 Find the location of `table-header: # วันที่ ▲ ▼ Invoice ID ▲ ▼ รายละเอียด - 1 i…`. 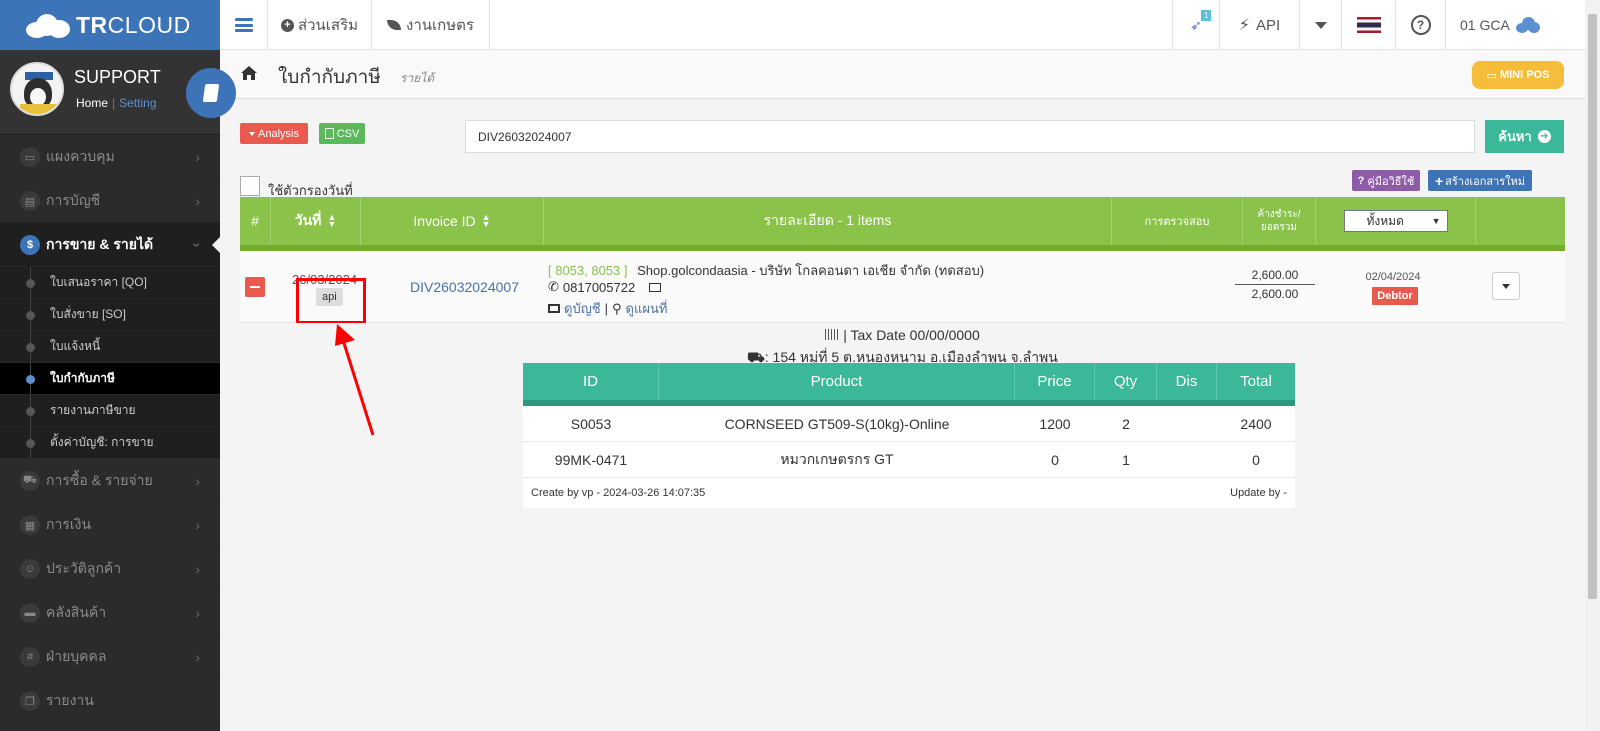

table-header: # วันที่ ▲ ▼ Invoice ID ▲ ▼ รายละเอียด - 1 i… is located at coordinates (902, 221).